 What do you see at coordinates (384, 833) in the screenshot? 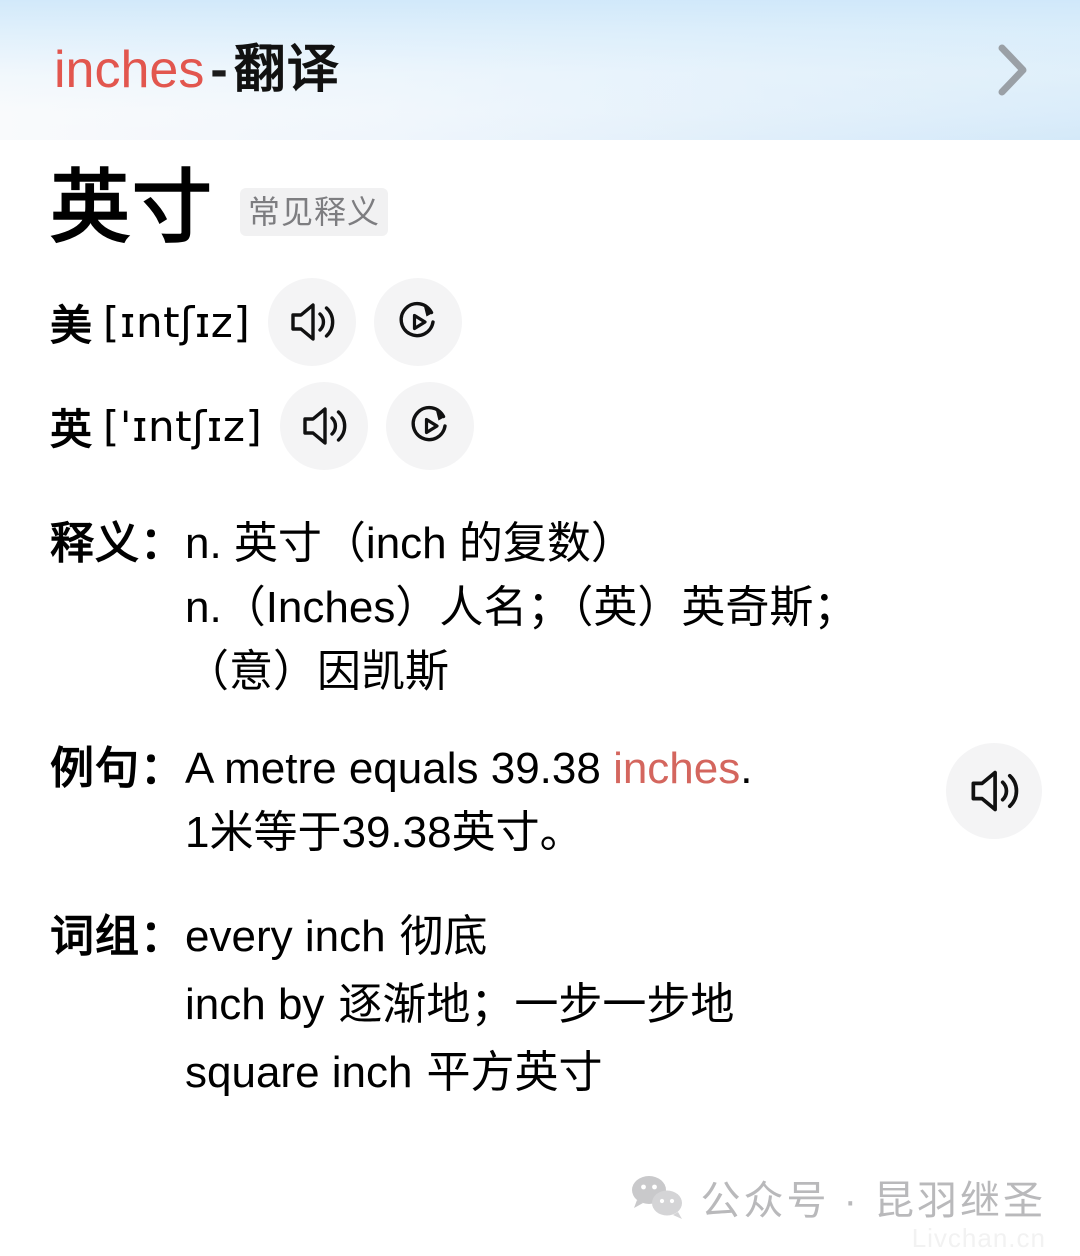
I see `example-sentence-cn: 1米等于39.38英寸。` at bounding box center [384, 833].